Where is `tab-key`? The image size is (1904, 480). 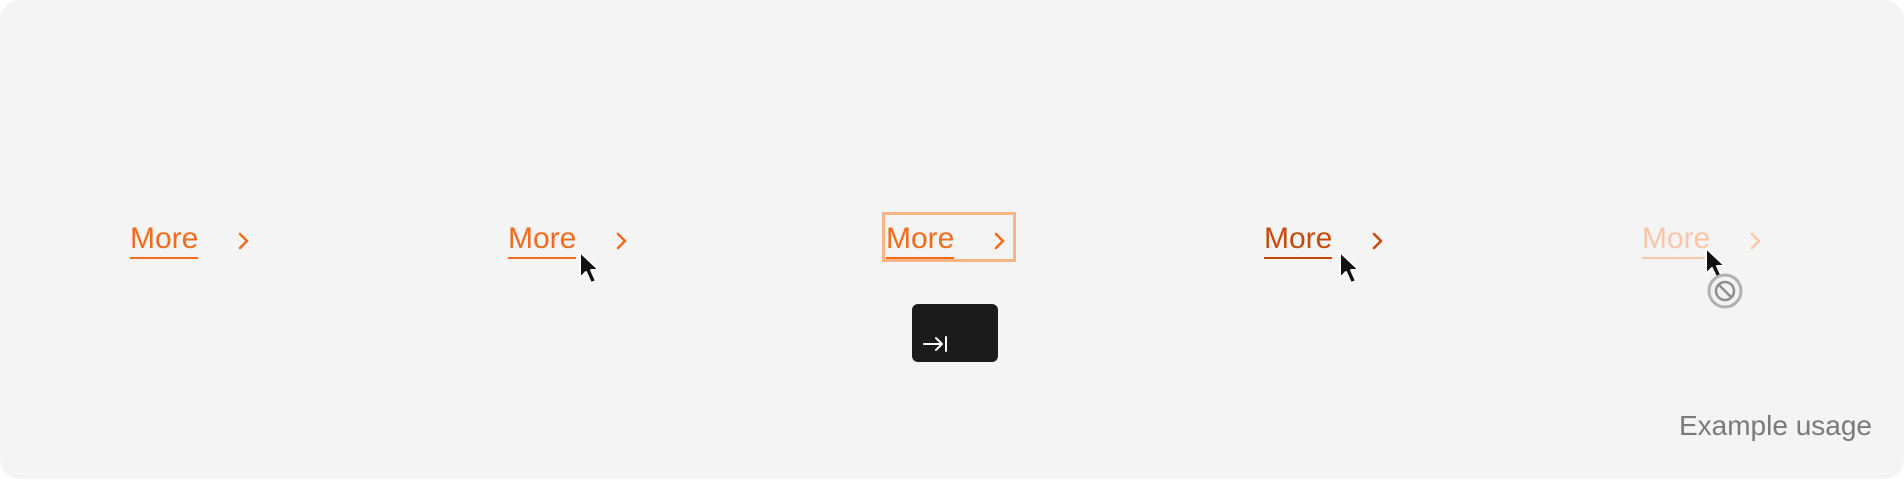
tab-key is located at coordinates (955, 333).